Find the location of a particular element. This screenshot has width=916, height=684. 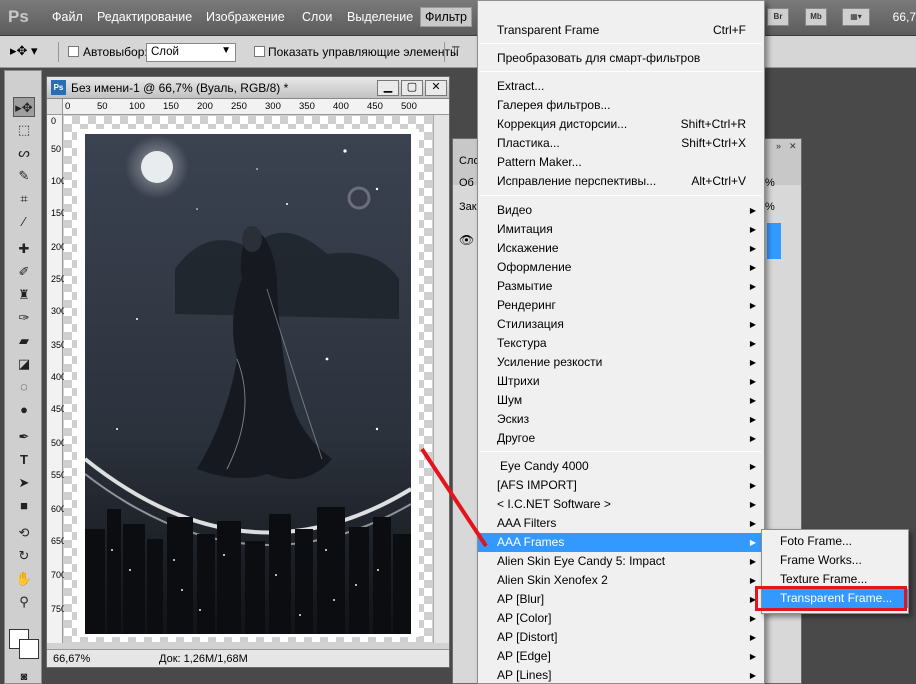

menu-item-convert-smart: Преобразовать для смарт-фильтров is located at coordinates (621, 58).